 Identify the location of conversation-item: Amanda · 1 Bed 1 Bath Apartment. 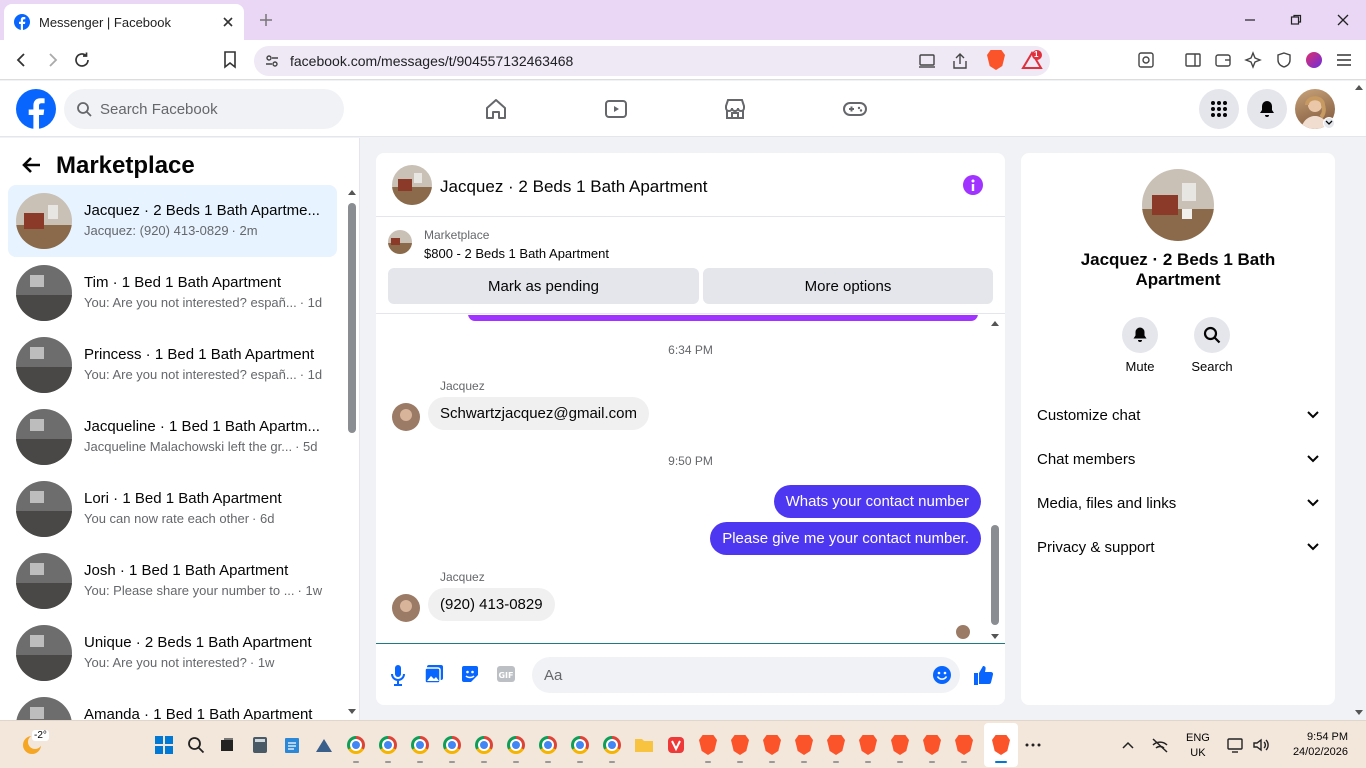
(172, 704).